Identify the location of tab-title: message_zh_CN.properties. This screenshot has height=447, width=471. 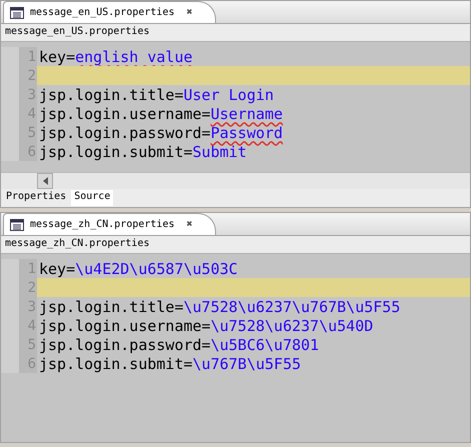
(102, 224).